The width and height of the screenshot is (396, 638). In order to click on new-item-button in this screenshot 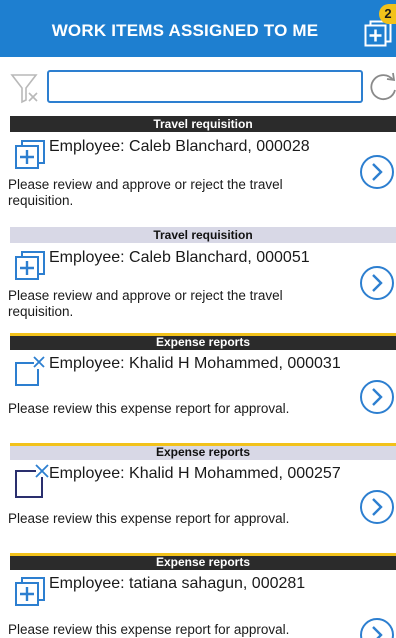, I will do `click(378, 34)`.